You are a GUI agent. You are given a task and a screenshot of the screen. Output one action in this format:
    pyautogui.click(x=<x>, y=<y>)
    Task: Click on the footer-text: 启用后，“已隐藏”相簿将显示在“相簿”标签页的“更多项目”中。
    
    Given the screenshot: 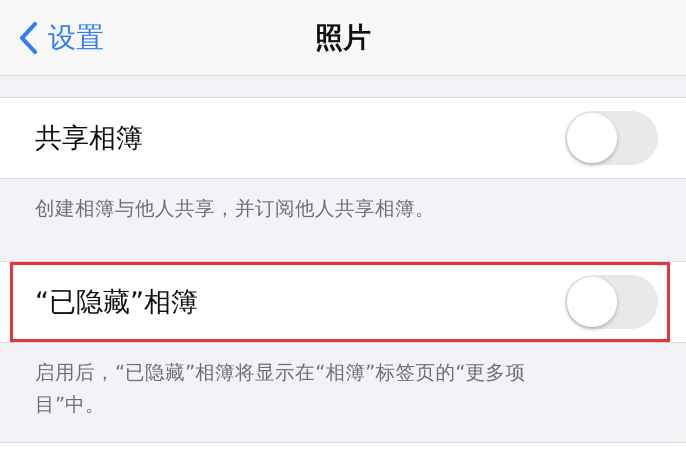 What is the action you would take?
    pyautogui.click(x=280, y=388)
    